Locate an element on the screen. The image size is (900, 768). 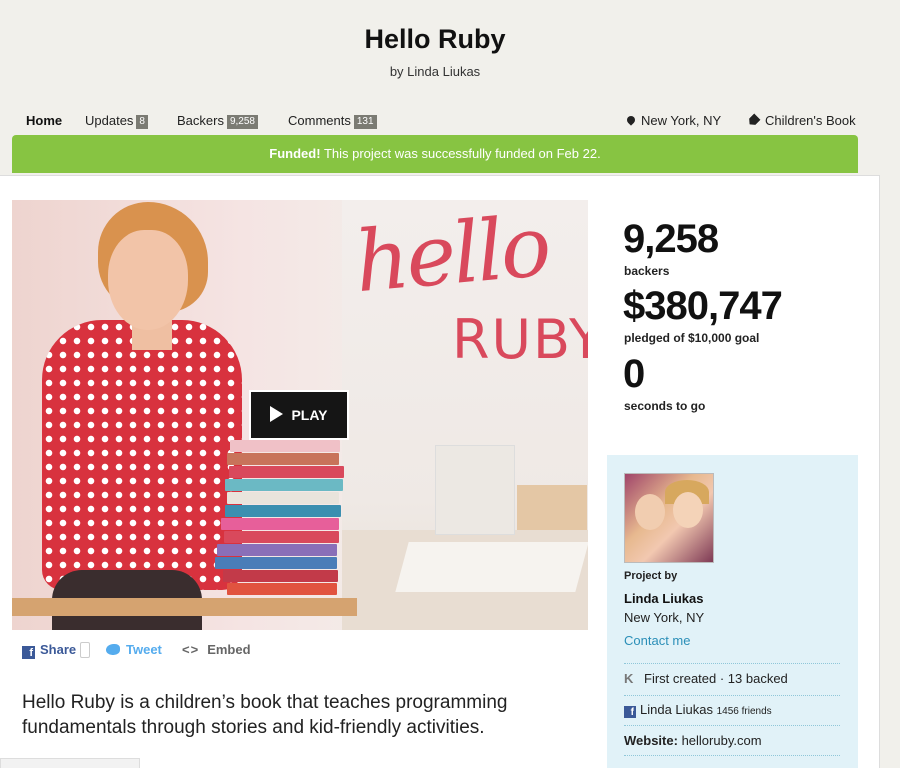
tweet-button: Tweet is located at coordinates (134, 649).